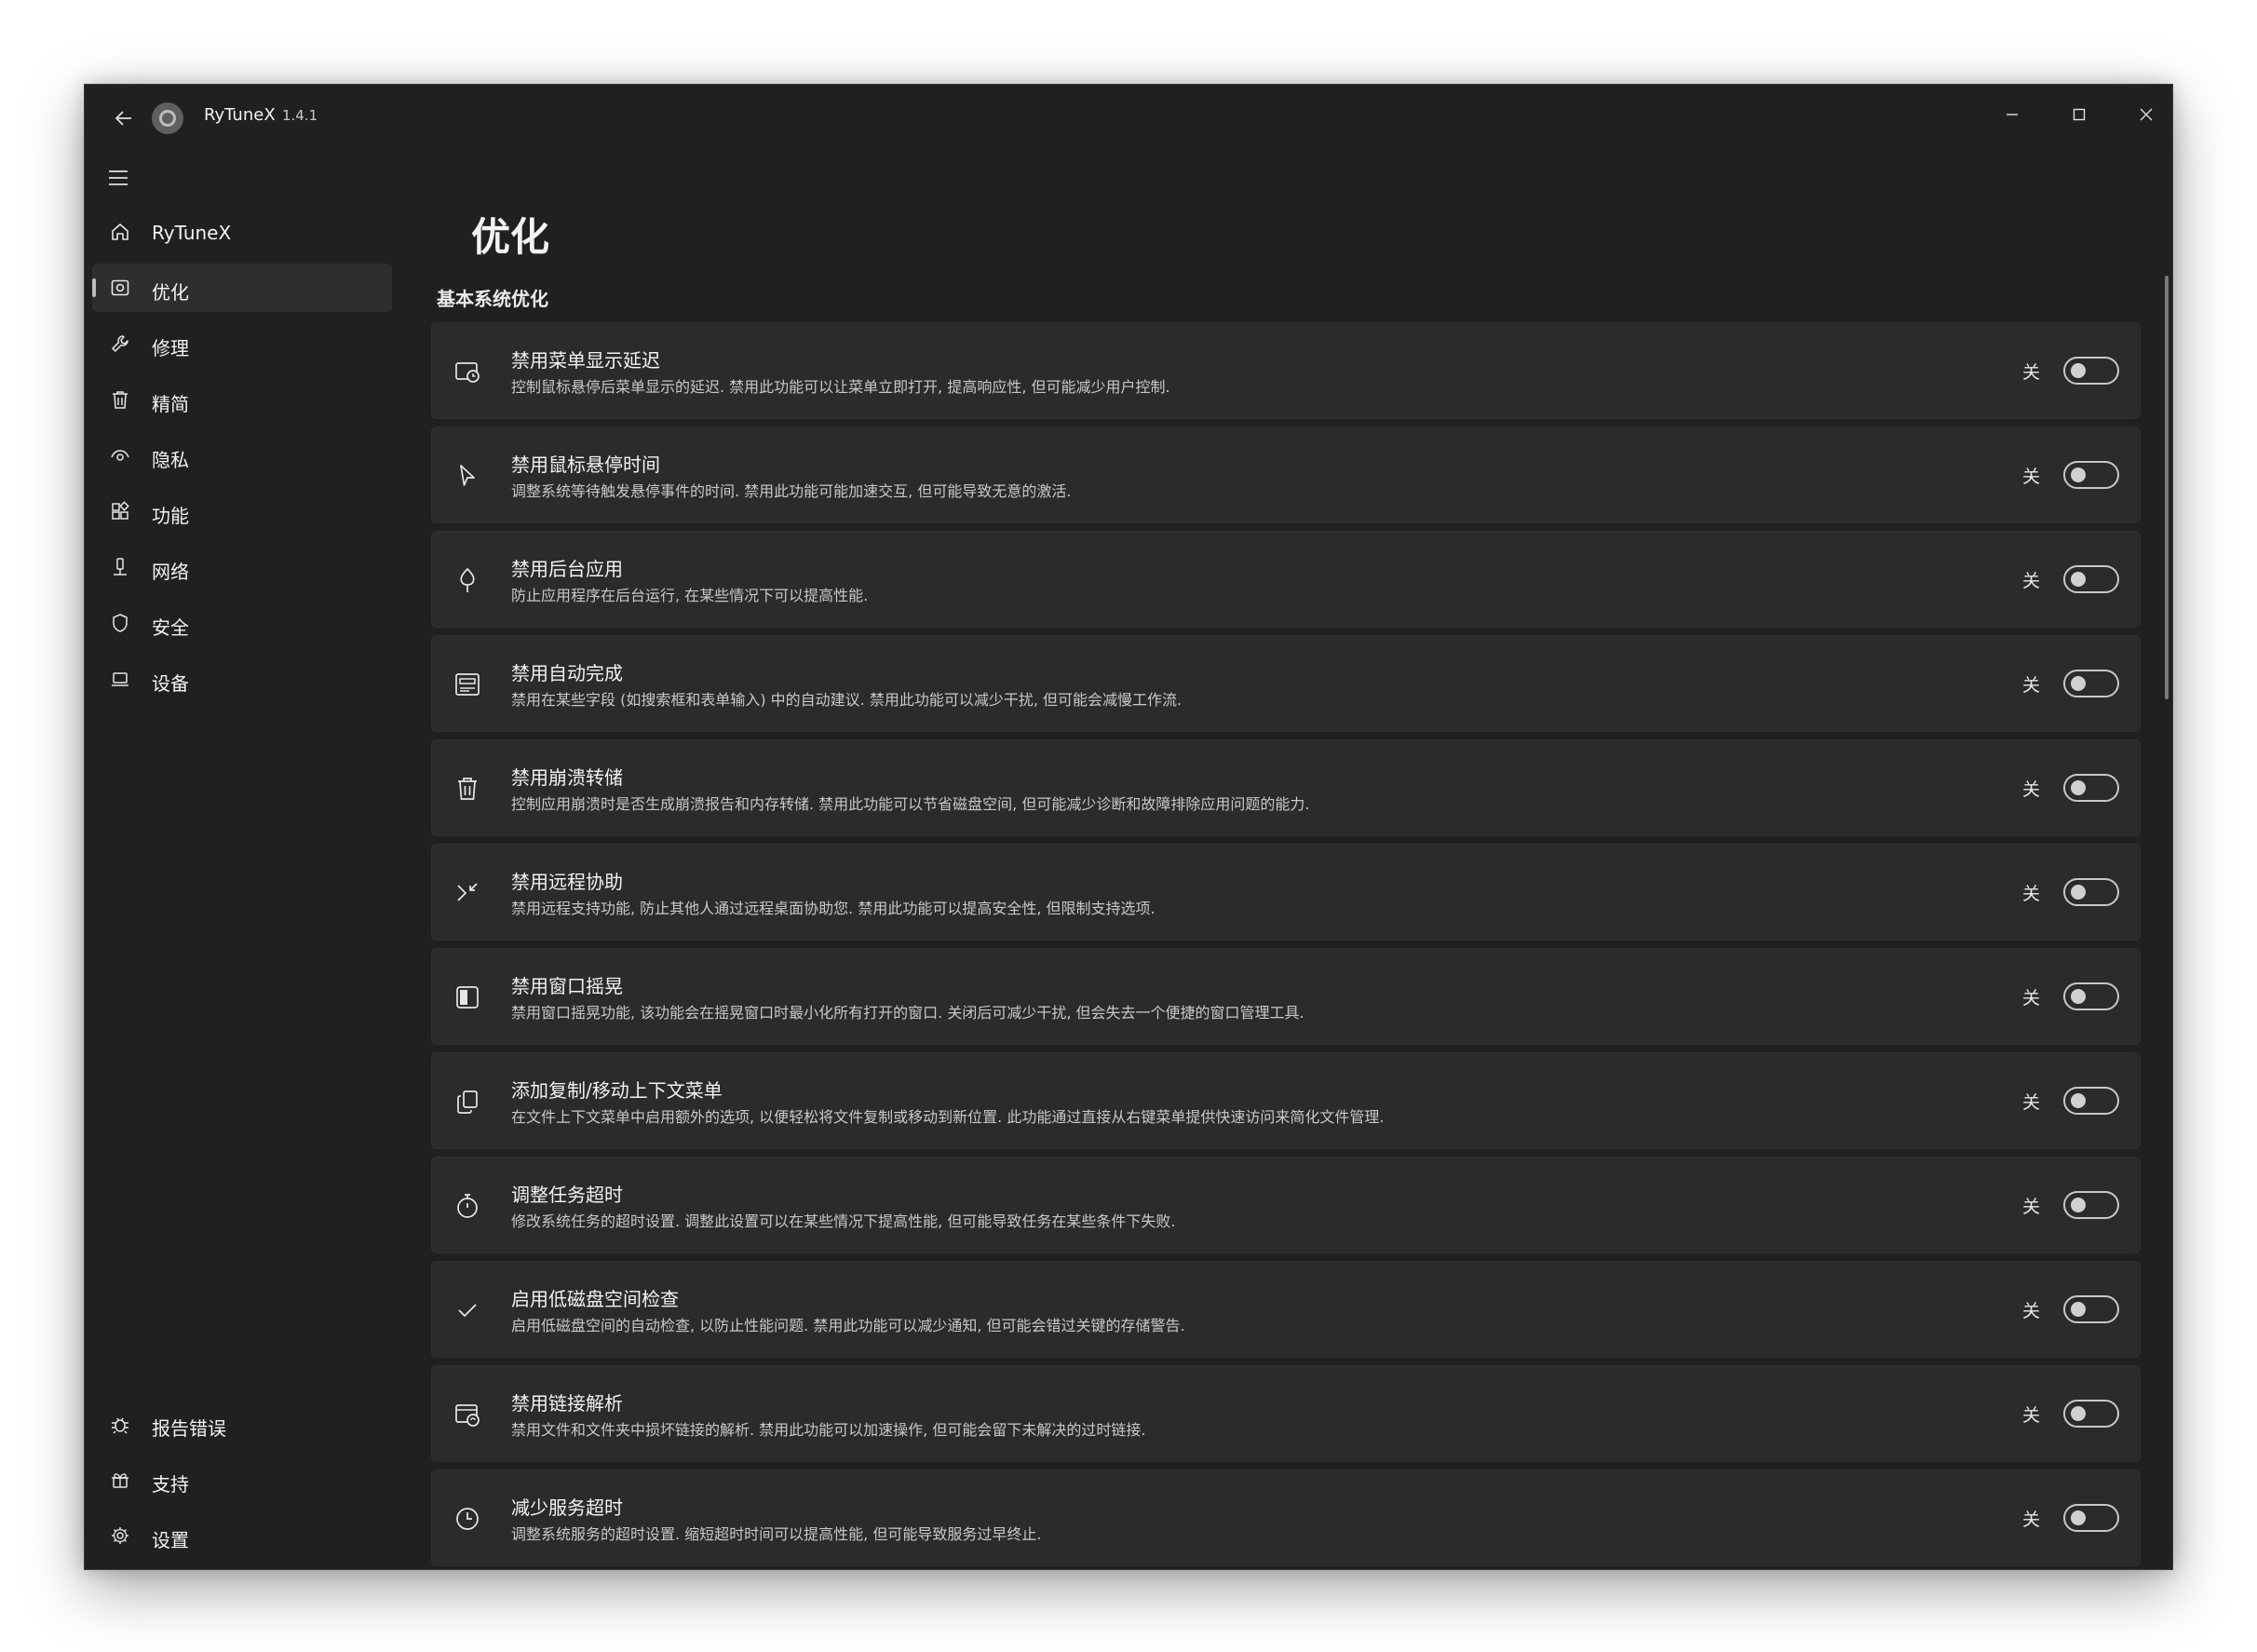 This screenshot has height=1652, width=2257. I want to click on back-button, so click(123, 118).